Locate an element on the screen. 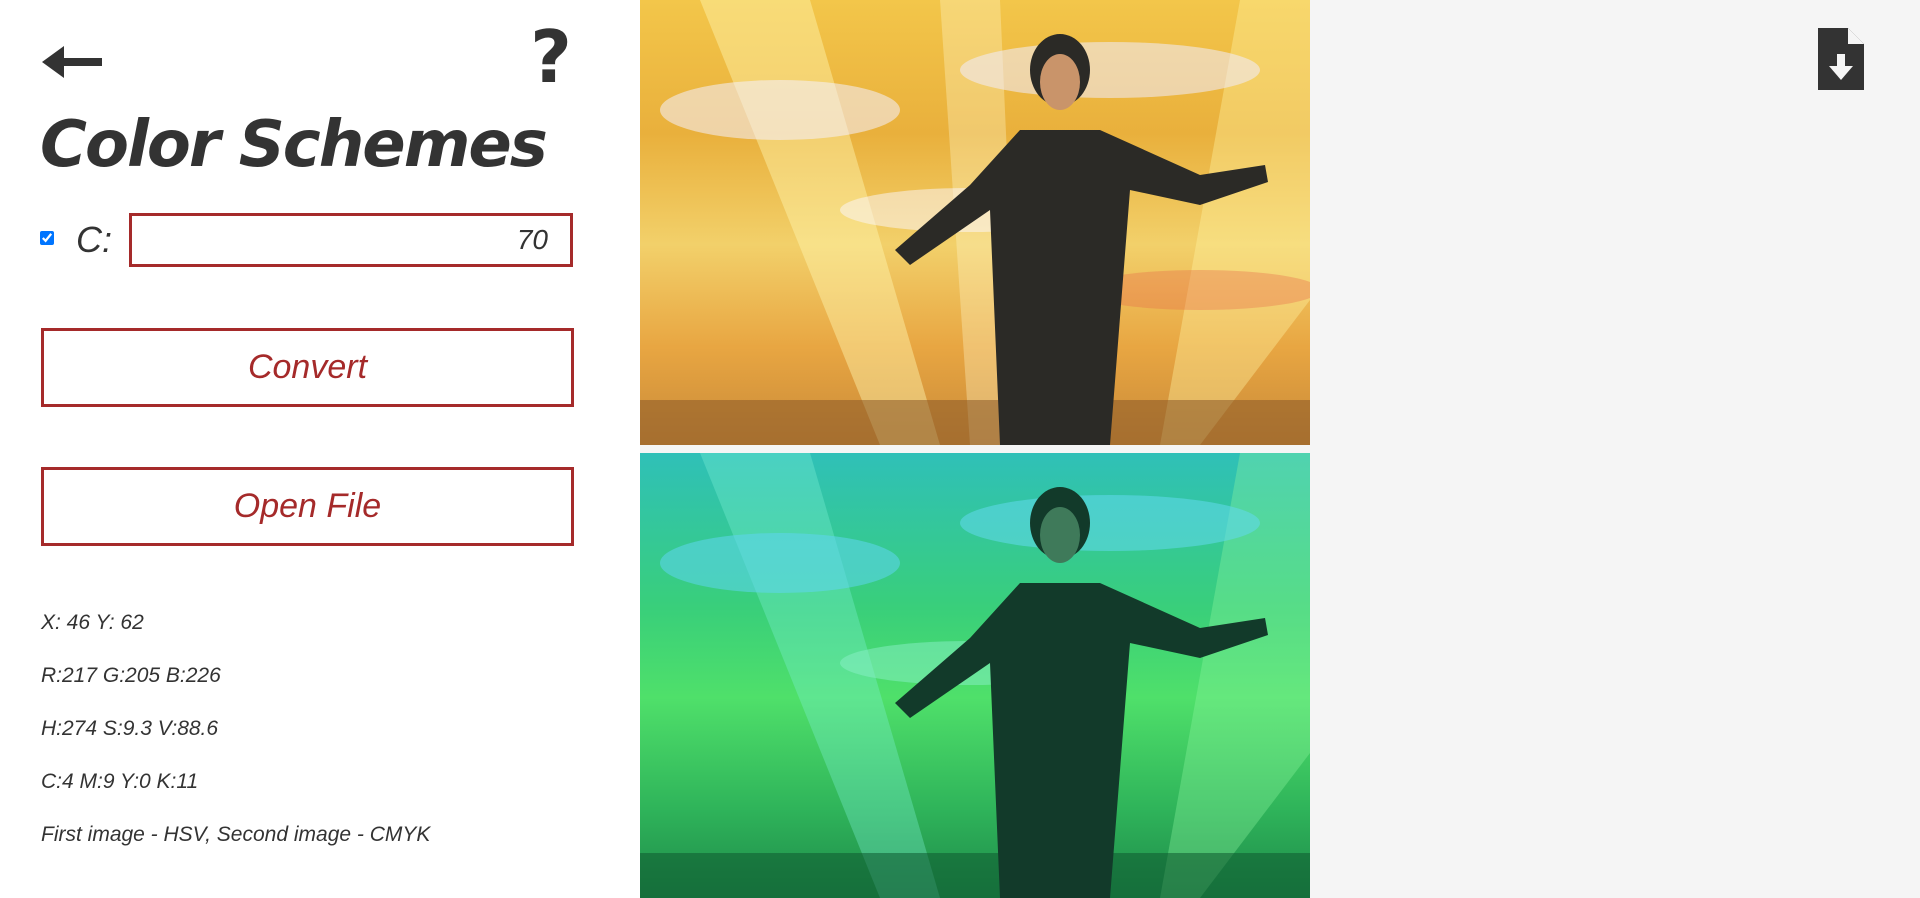 The height and width of the screenshot is (898, 1920). rgb-readout: R:217 G:205 B:226 is located at coordinates (131, 675).